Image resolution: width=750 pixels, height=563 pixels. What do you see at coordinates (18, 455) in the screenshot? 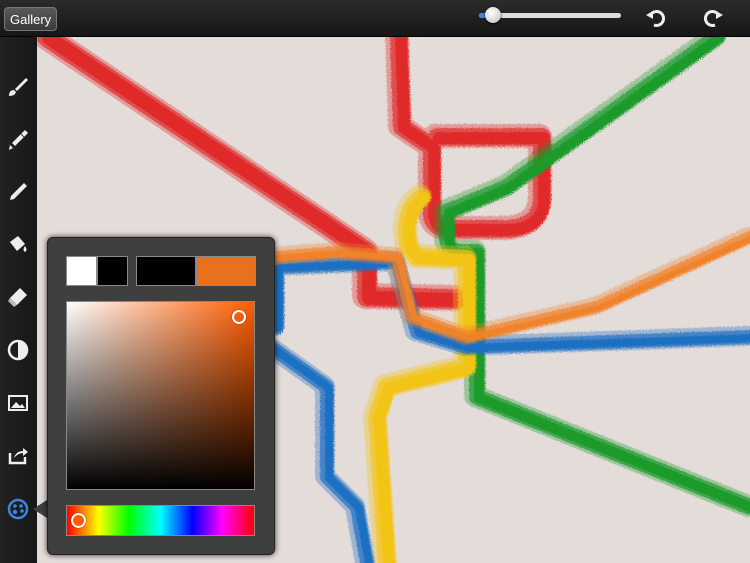
I see `share-icon` at bounding box center [18, 455].